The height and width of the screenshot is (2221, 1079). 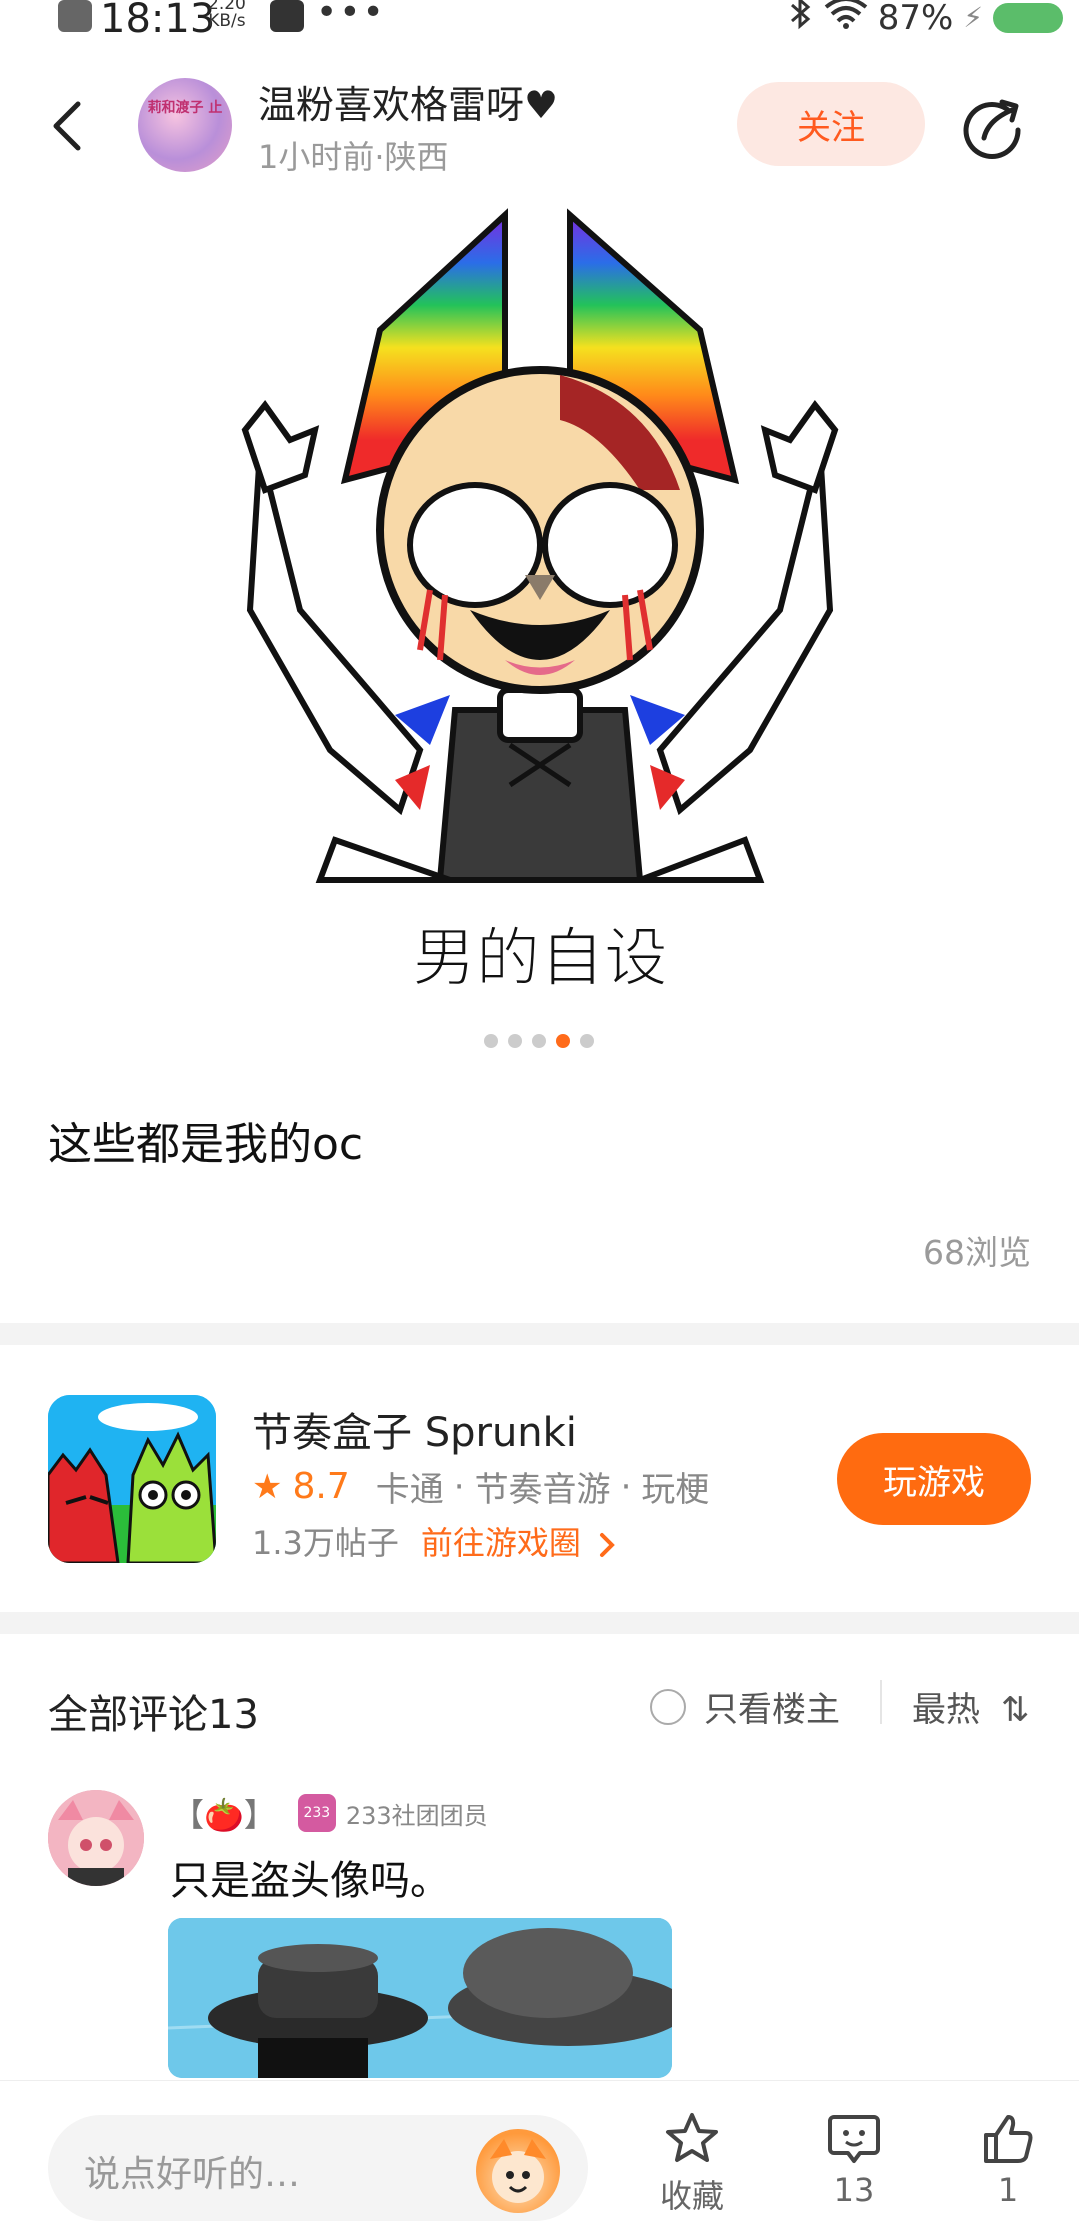 What do you see at coordinates (831, 124) in the screenshot?
I see `follow-button: 关注` at bounding box center [831, 124].